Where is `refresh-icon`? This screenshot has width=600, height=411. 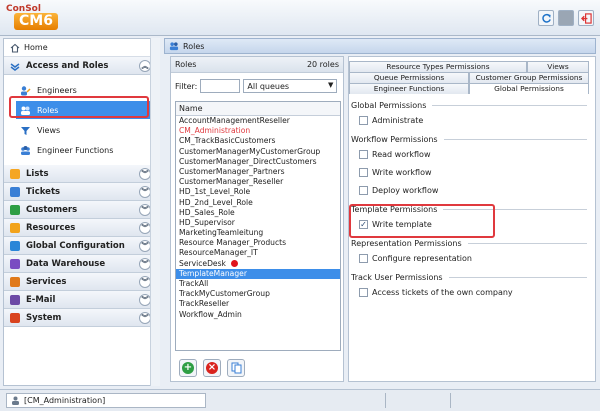 refresh-icon is located at coordinates (546, 18).